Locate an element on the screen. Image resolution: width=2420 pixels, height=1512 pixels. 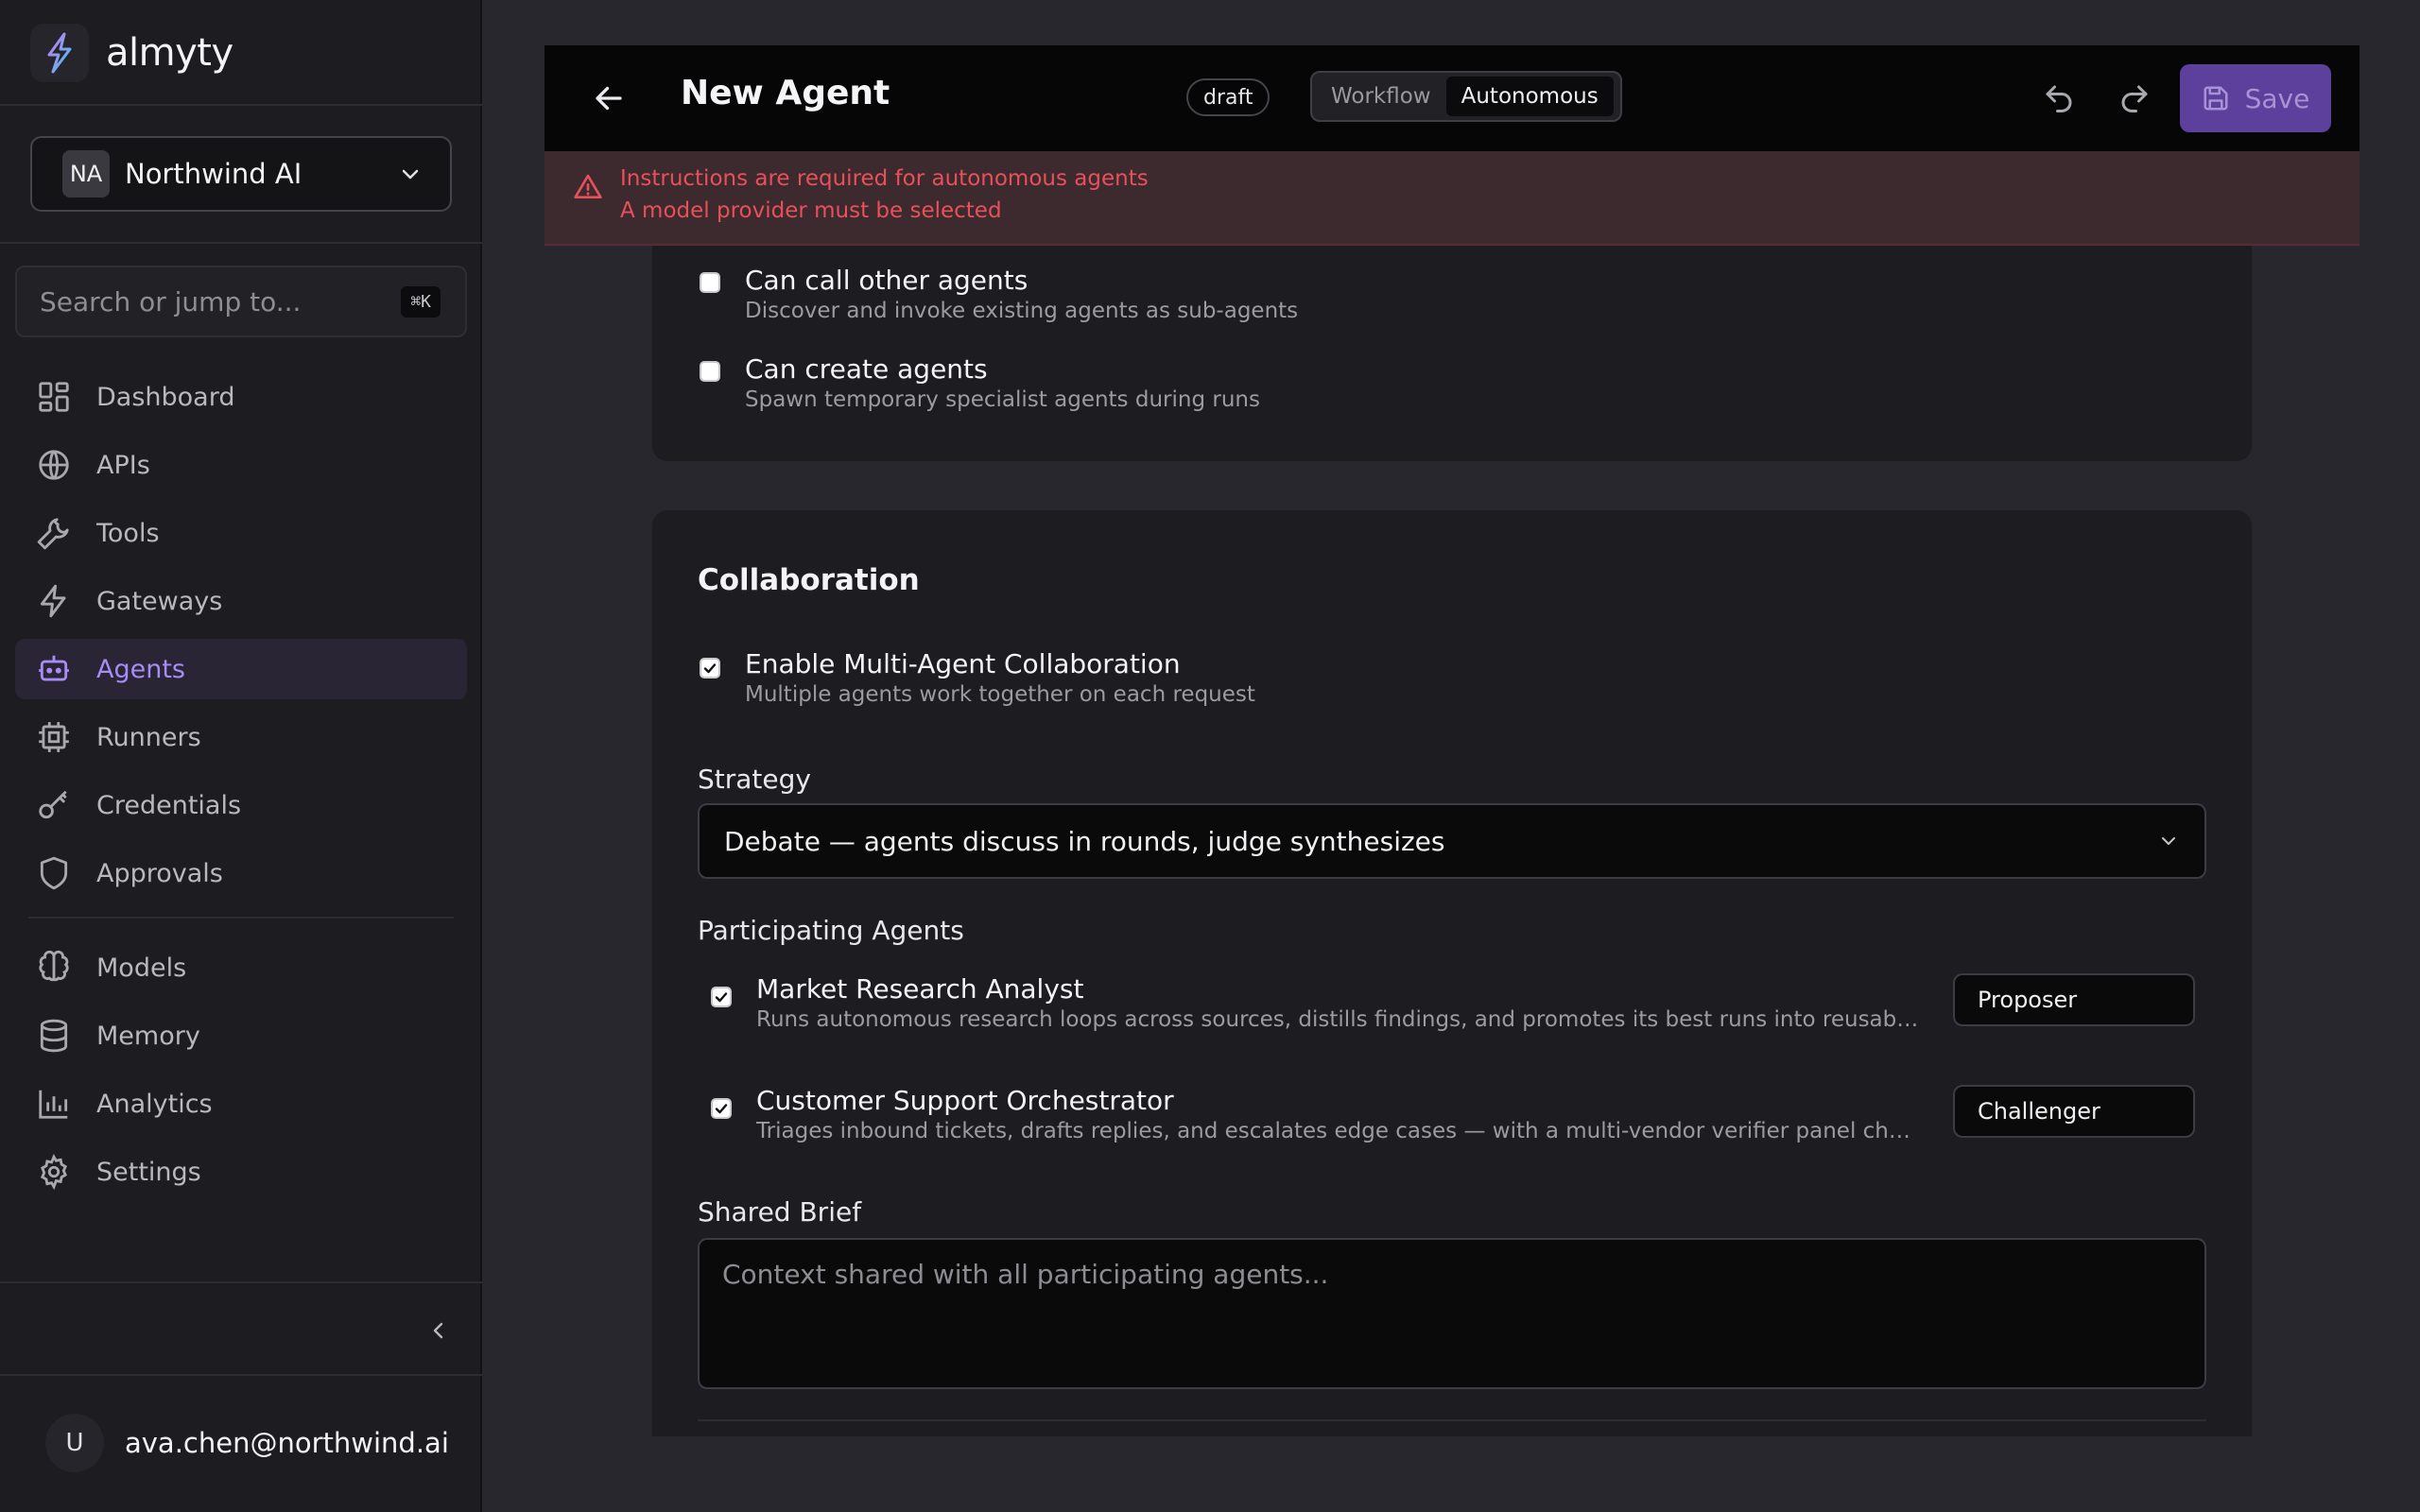
sidebar-item-credentials: Credentials is located at coordinates (241, 805).